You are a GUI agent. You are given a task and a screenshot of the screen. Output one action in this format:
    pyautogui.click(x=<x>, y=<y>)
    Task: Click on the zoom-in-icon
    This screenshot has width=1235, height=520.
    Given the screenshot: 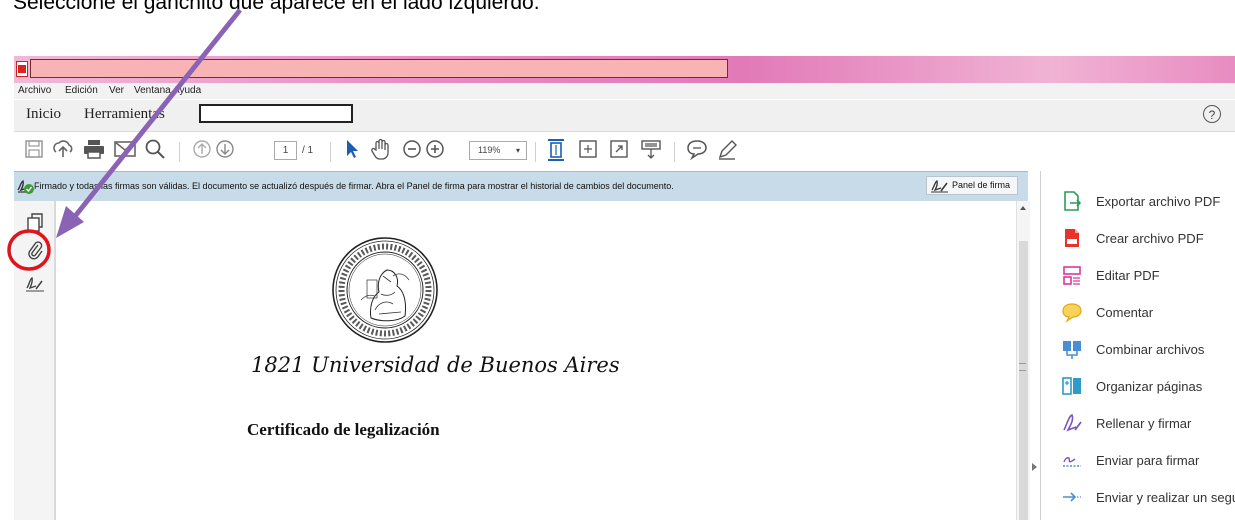 What is the action you would take?
    pyautogui.click(x=435, y=149)
    